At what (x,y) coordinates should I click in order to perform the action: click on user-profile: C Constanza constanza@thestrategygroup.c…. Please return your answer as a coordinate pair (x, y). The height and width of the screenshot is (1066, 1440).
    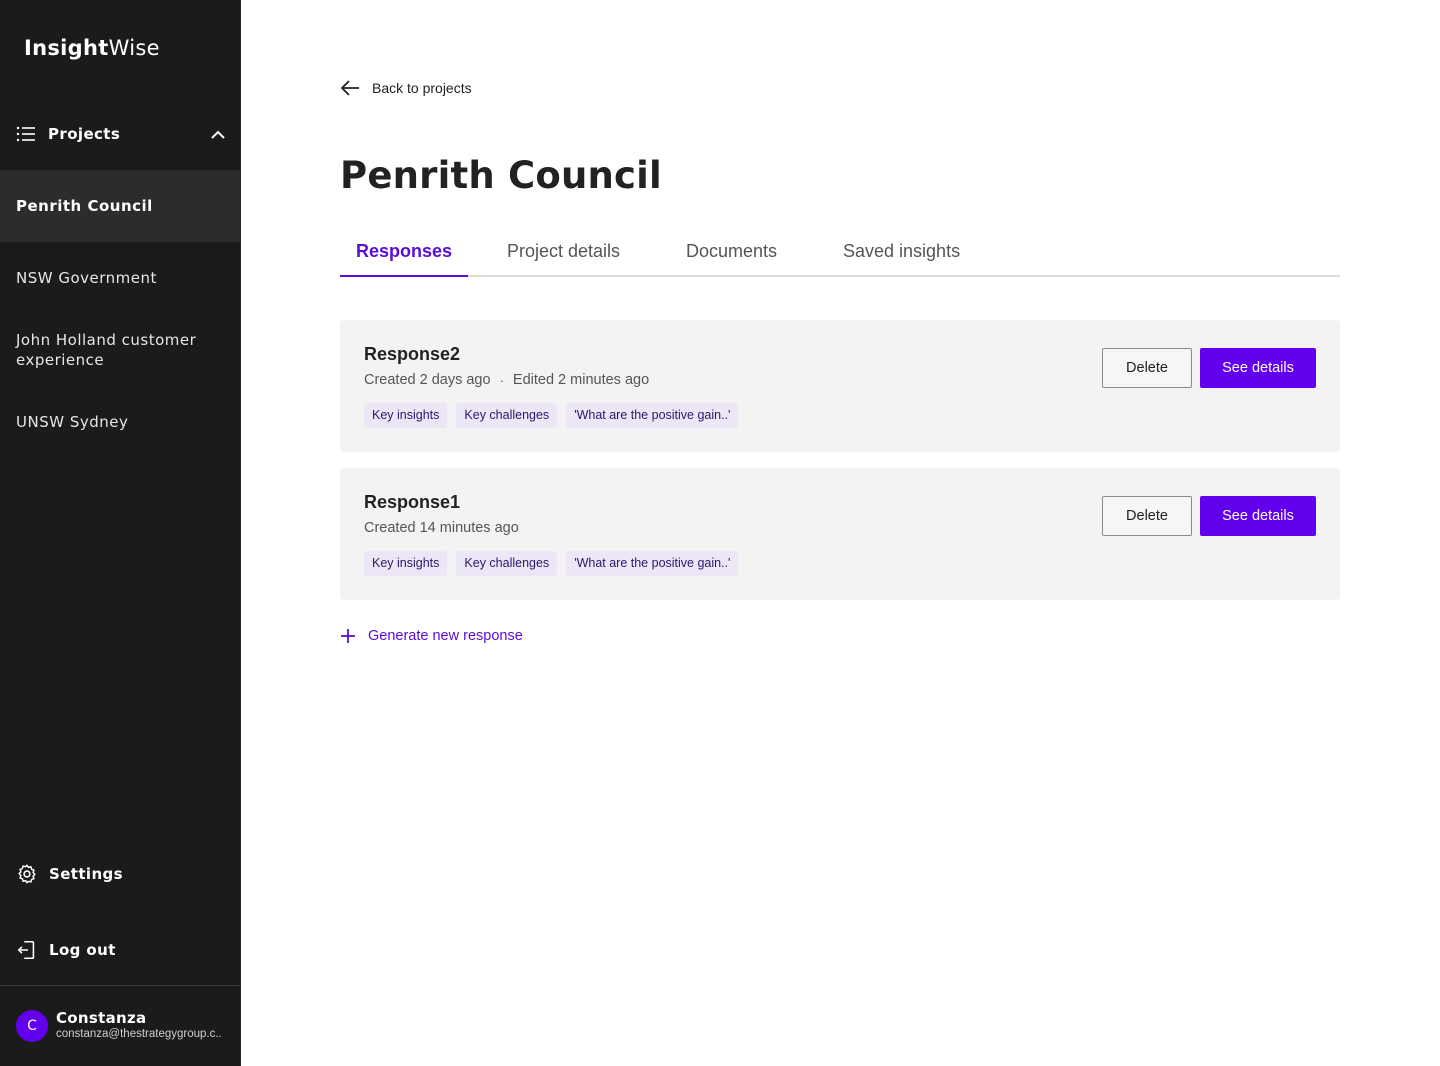
    Looking at the image, I should click on (120, 1025).